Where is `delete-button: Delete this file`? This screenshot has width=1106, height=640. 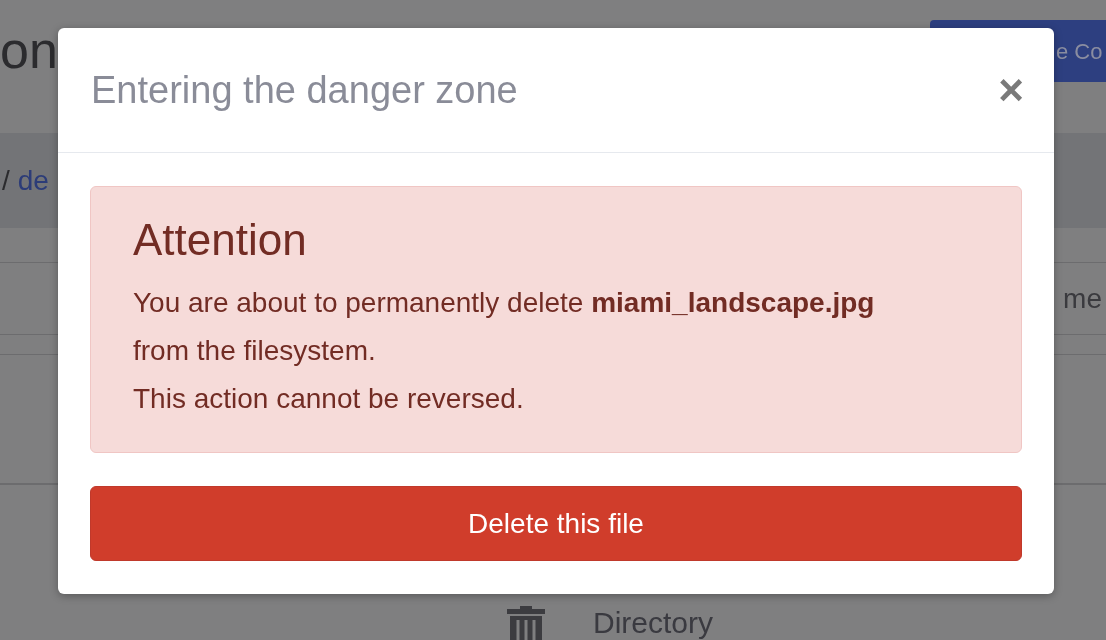 delete-button: Delete this file is located at coordinates (556, 523).